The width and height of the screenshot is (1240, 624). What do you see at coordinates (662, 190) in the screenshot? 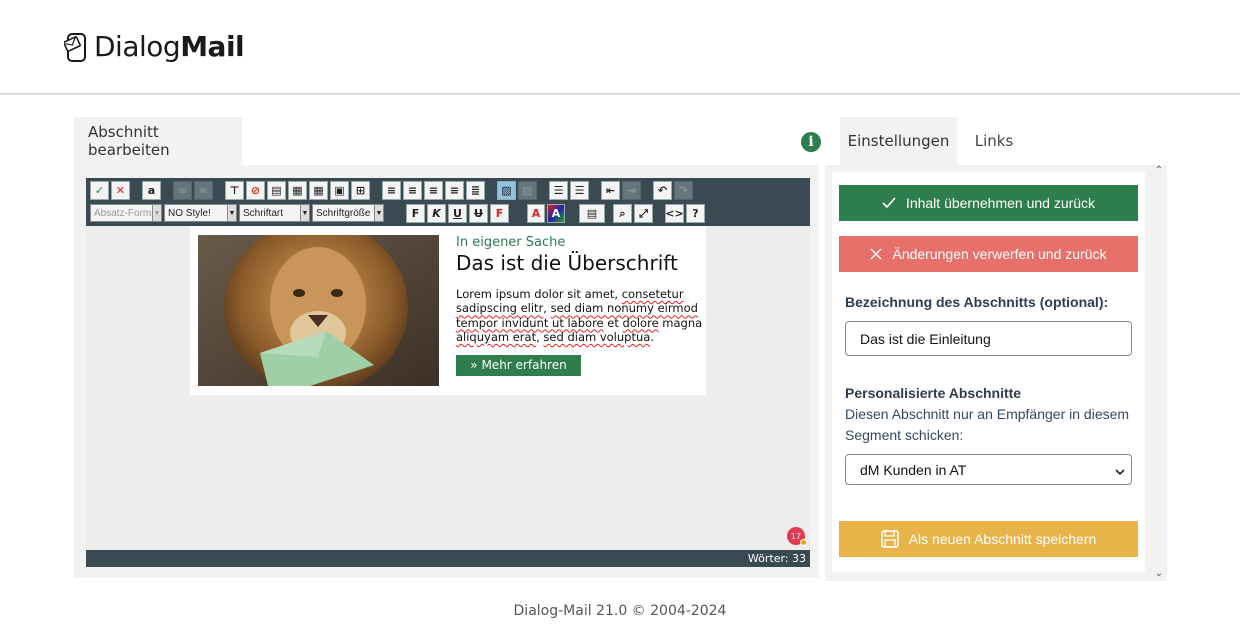
I see `undo-icon: ↶` at bounding box center [662, 190].